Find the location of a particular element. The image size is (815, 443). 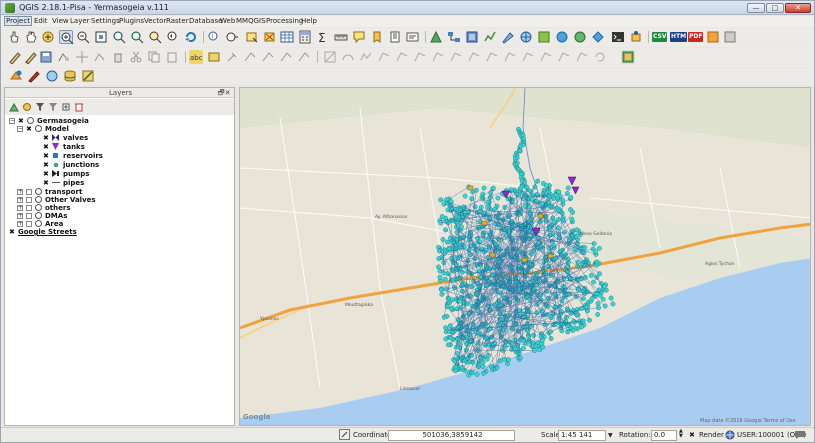

add-vector-layer-icon is located at coordinates (16, 76).